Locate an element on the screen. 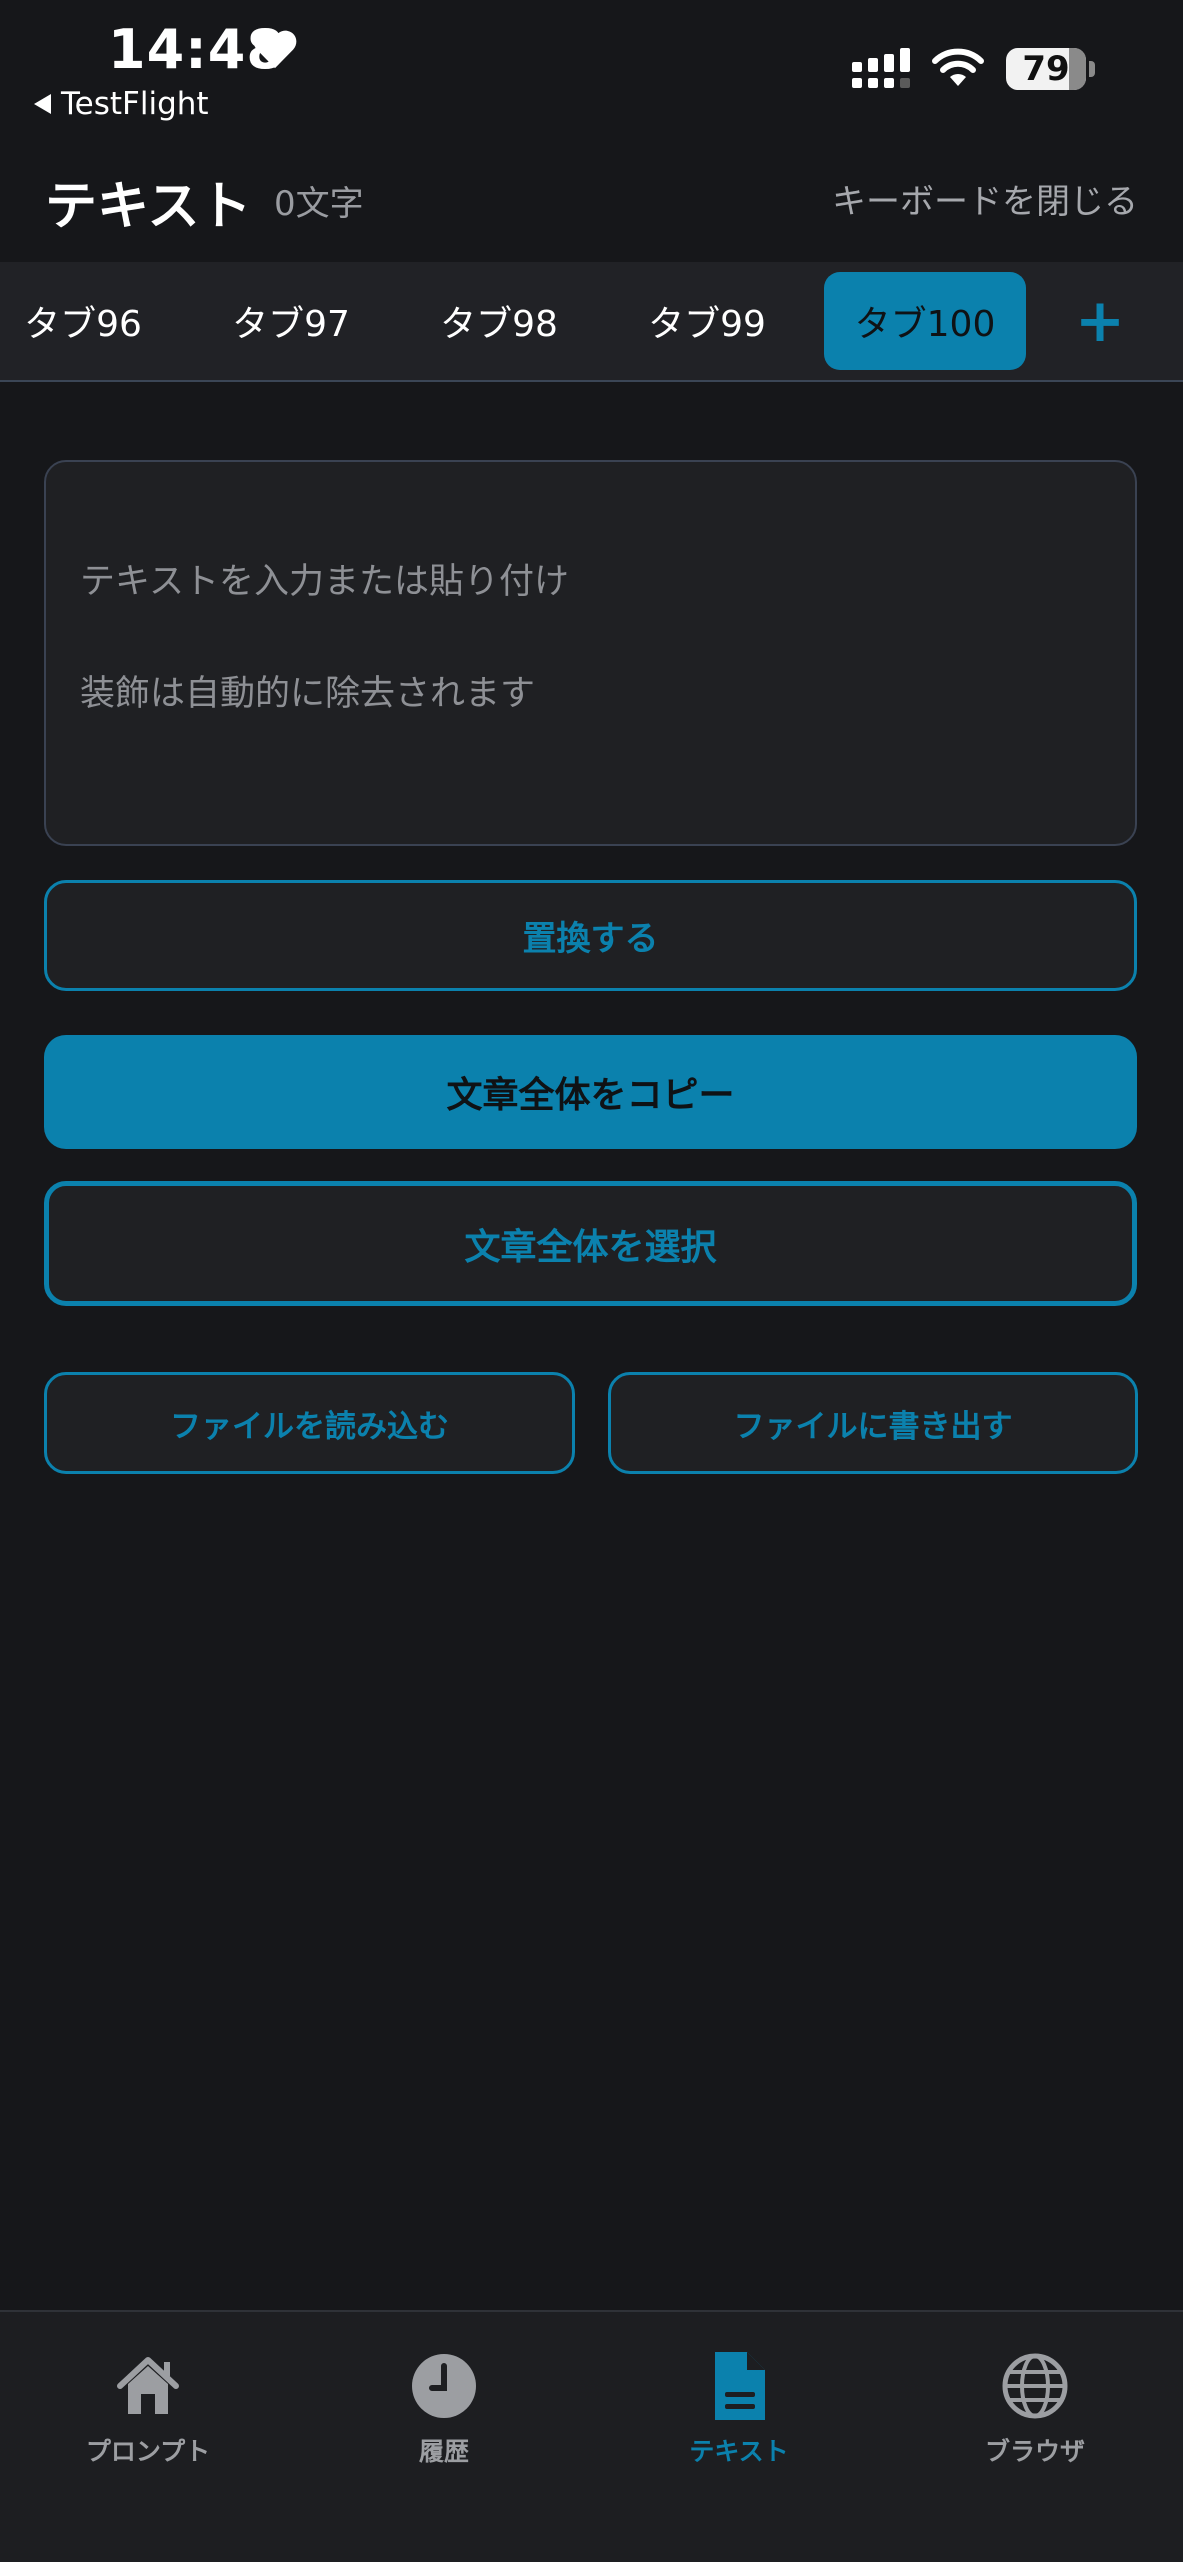 This screenshot has width=1183, height=2562. close-keyboard-button: キーボードを閉じる is located at coordinates (985, 198).